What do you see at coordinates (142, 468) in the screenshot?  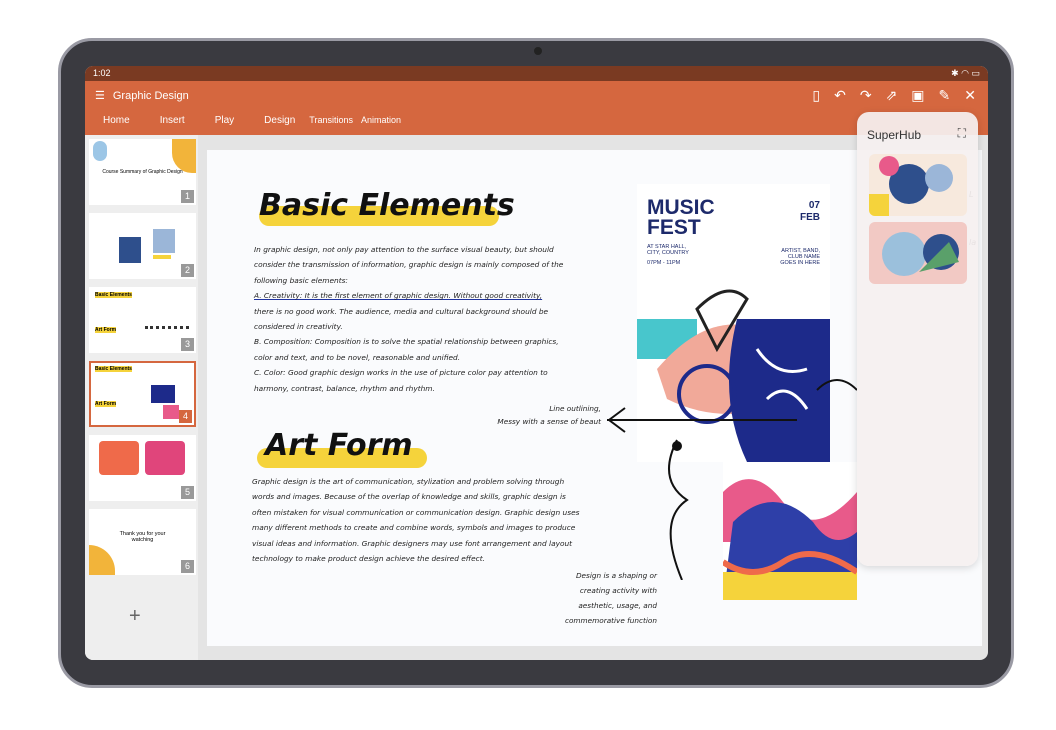 I see `thumbnail-5: 5` at bounding box center [142, 468].